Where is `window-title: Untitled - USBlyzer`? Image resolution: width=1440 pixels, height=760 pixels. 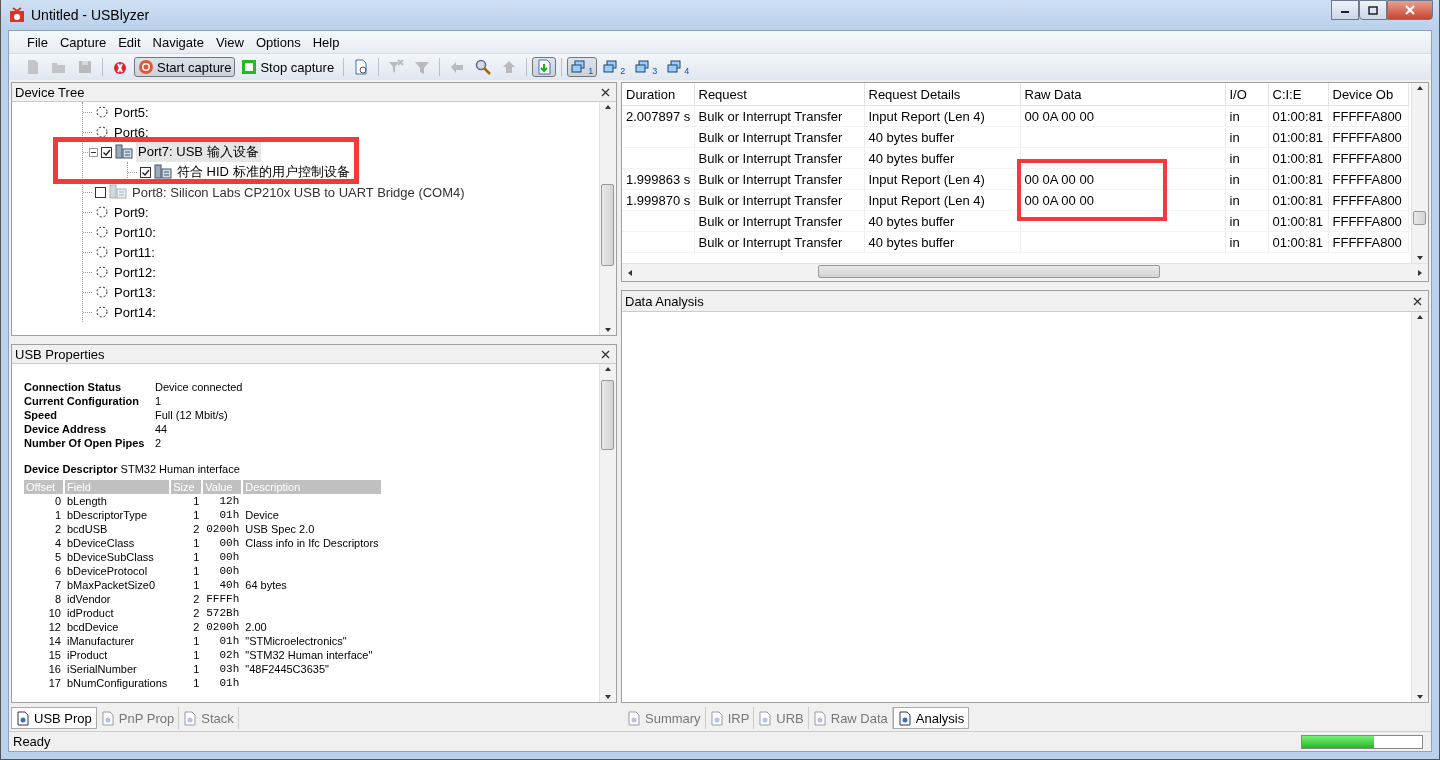 window-title: Untitled - USBlyzer is located at coordinates (90, 15).